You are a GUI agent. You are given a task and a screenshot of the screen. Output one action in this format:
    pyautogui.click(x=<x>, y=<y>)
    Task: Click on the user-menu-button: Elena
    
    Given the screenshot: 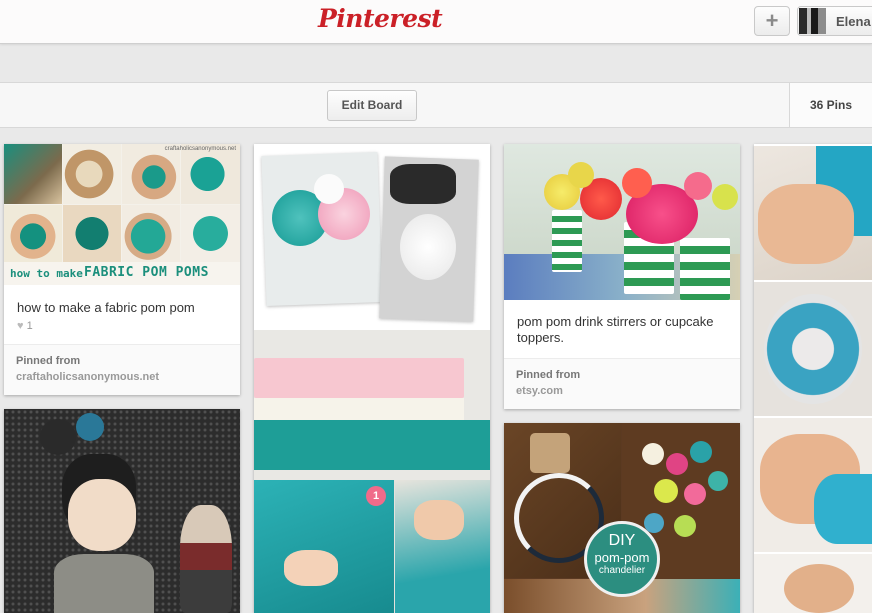 What is the action you would take?
    pyautogui.click(x=834, y=21)
    